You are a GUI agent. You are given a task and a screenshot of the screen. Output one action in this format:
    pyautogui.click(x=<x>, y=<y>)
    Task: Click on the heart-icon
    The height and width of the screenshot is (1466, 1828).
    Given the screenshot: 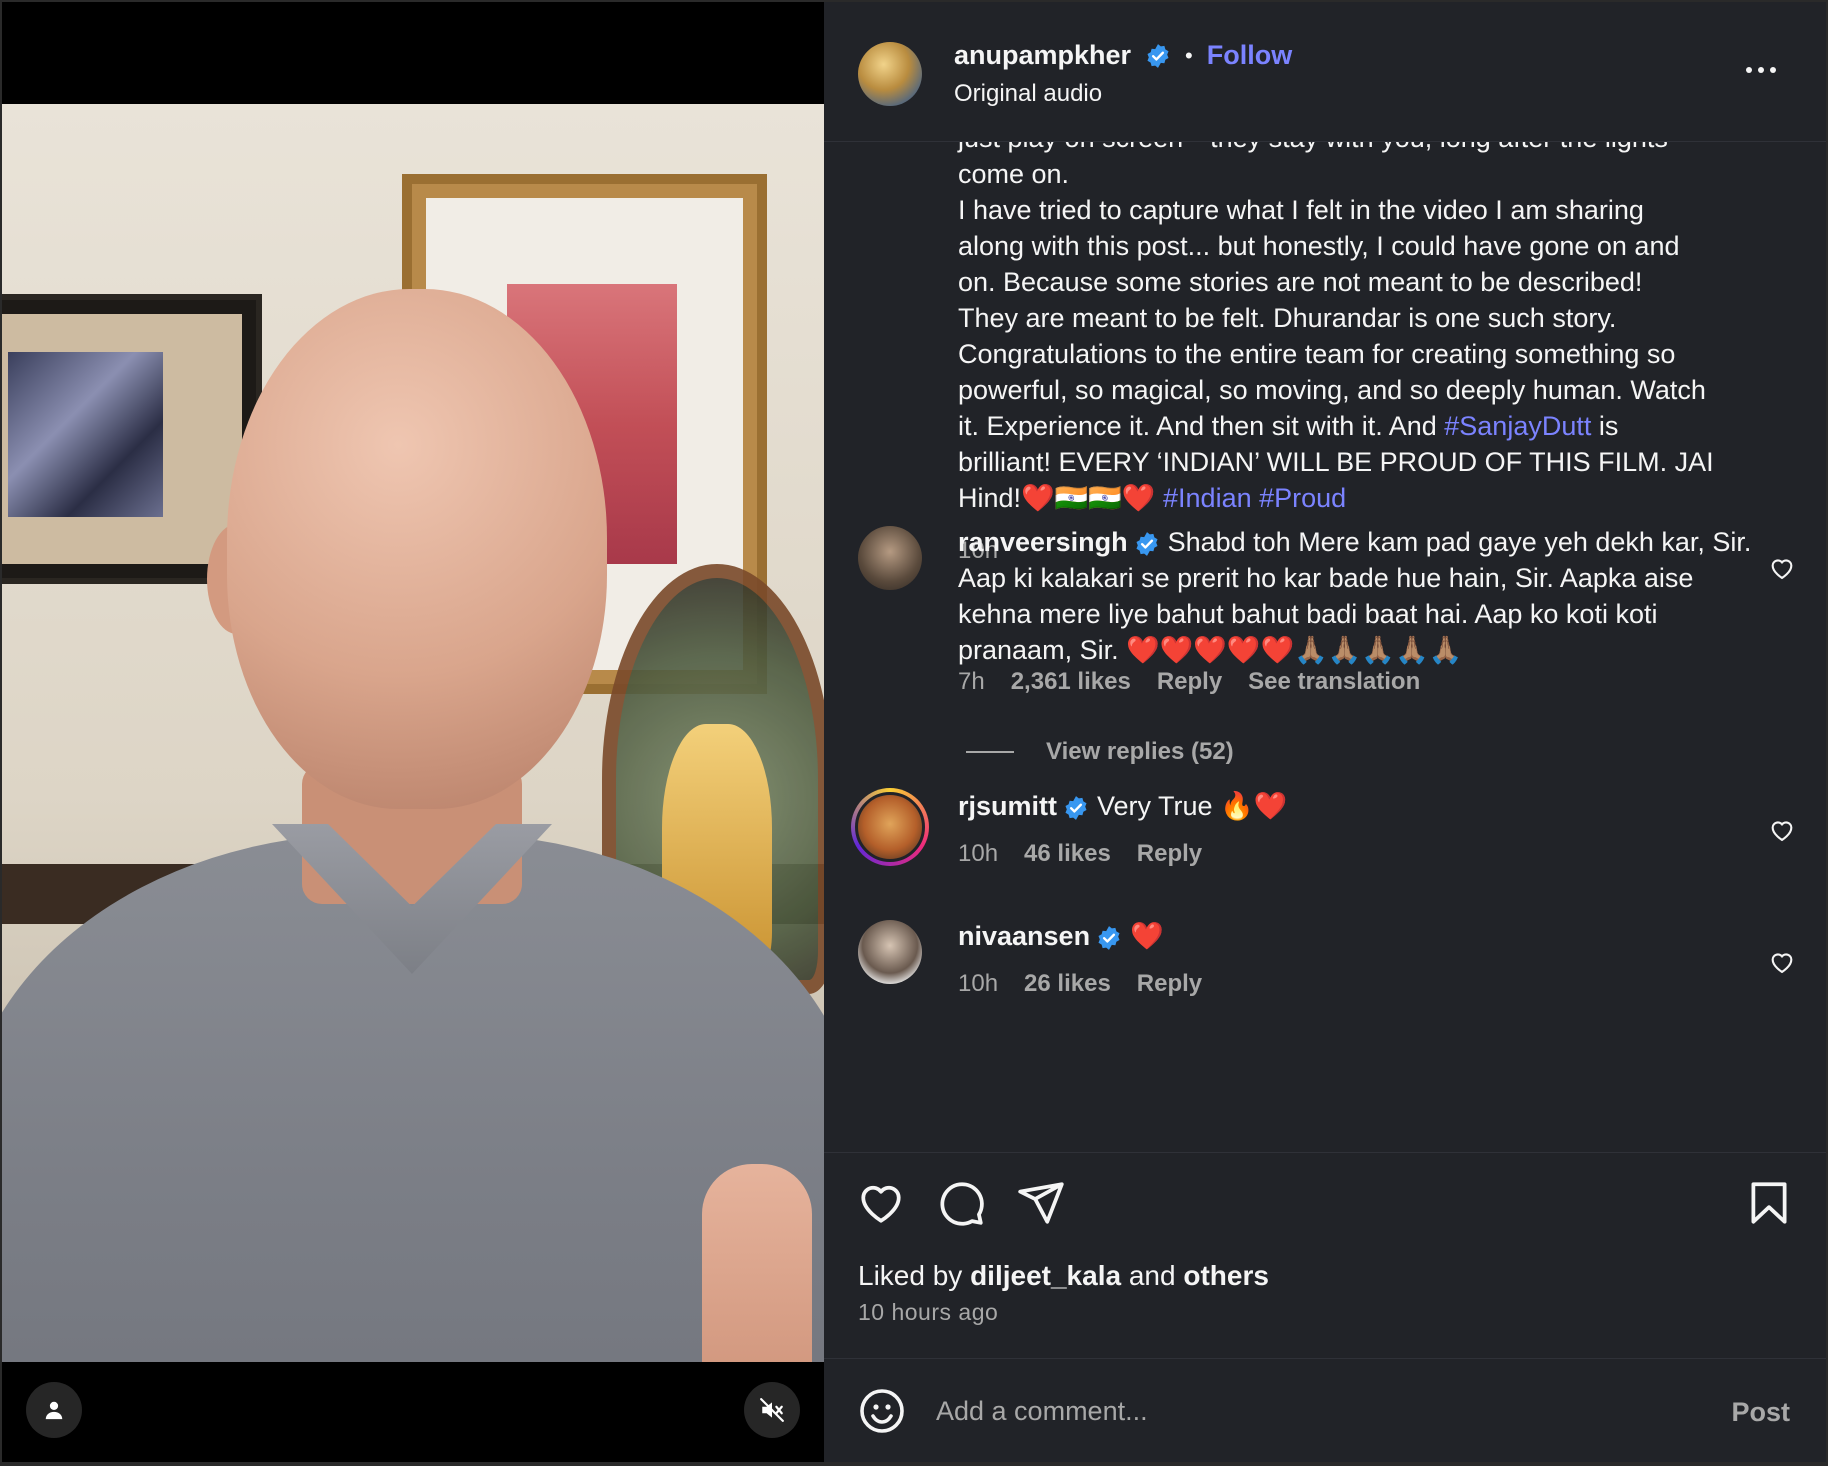 What is the action you would take?
    pyautogui.click(x=881, y=1203)
    